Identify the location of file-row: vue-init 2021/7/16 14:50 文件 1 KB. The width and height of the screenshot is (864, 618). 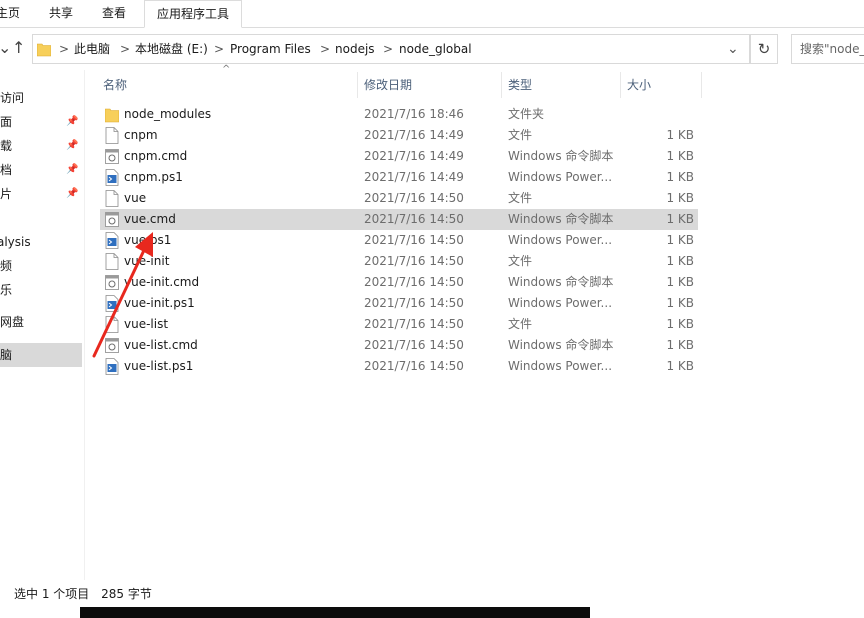
(399, 261).